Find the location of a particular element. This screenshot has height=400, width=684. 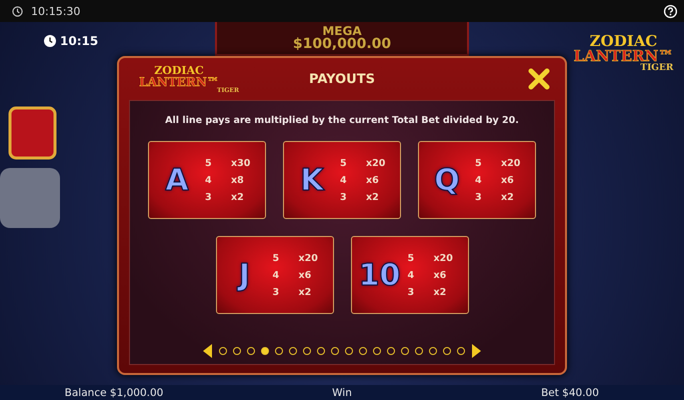

symbol-letter: 10 is located at coordinates (379, 275).